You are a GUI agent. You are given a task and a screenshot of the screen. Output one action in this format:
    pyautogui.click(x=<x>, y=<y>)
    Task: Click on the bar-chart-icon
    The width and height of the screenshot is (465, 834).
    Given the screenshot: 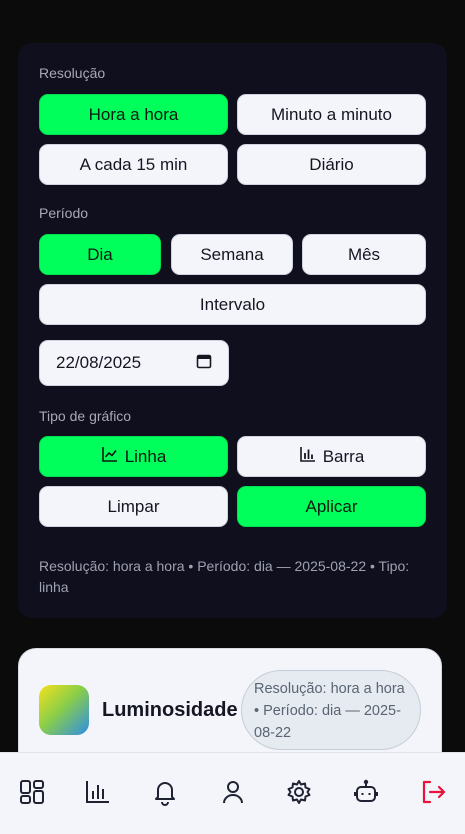 What is the action you would take?
    pyautogui.click(x=308, y=456)
    